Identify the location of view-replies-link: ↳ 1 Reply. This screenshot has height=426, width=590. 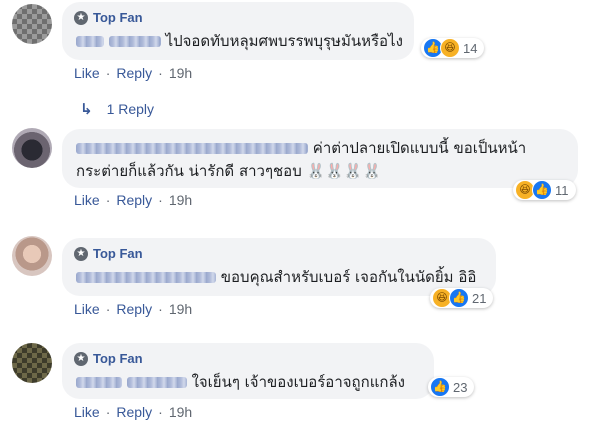
(117, 109).